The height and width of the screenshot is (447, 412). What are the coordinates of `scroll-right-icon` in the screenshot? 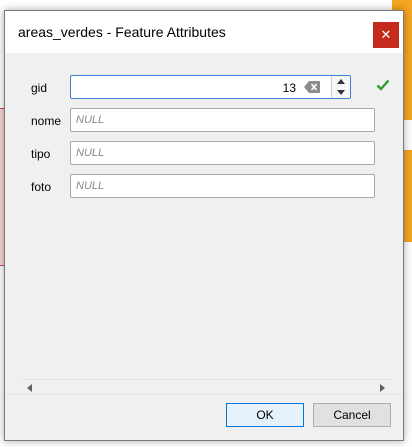 It's located at (382, 388).